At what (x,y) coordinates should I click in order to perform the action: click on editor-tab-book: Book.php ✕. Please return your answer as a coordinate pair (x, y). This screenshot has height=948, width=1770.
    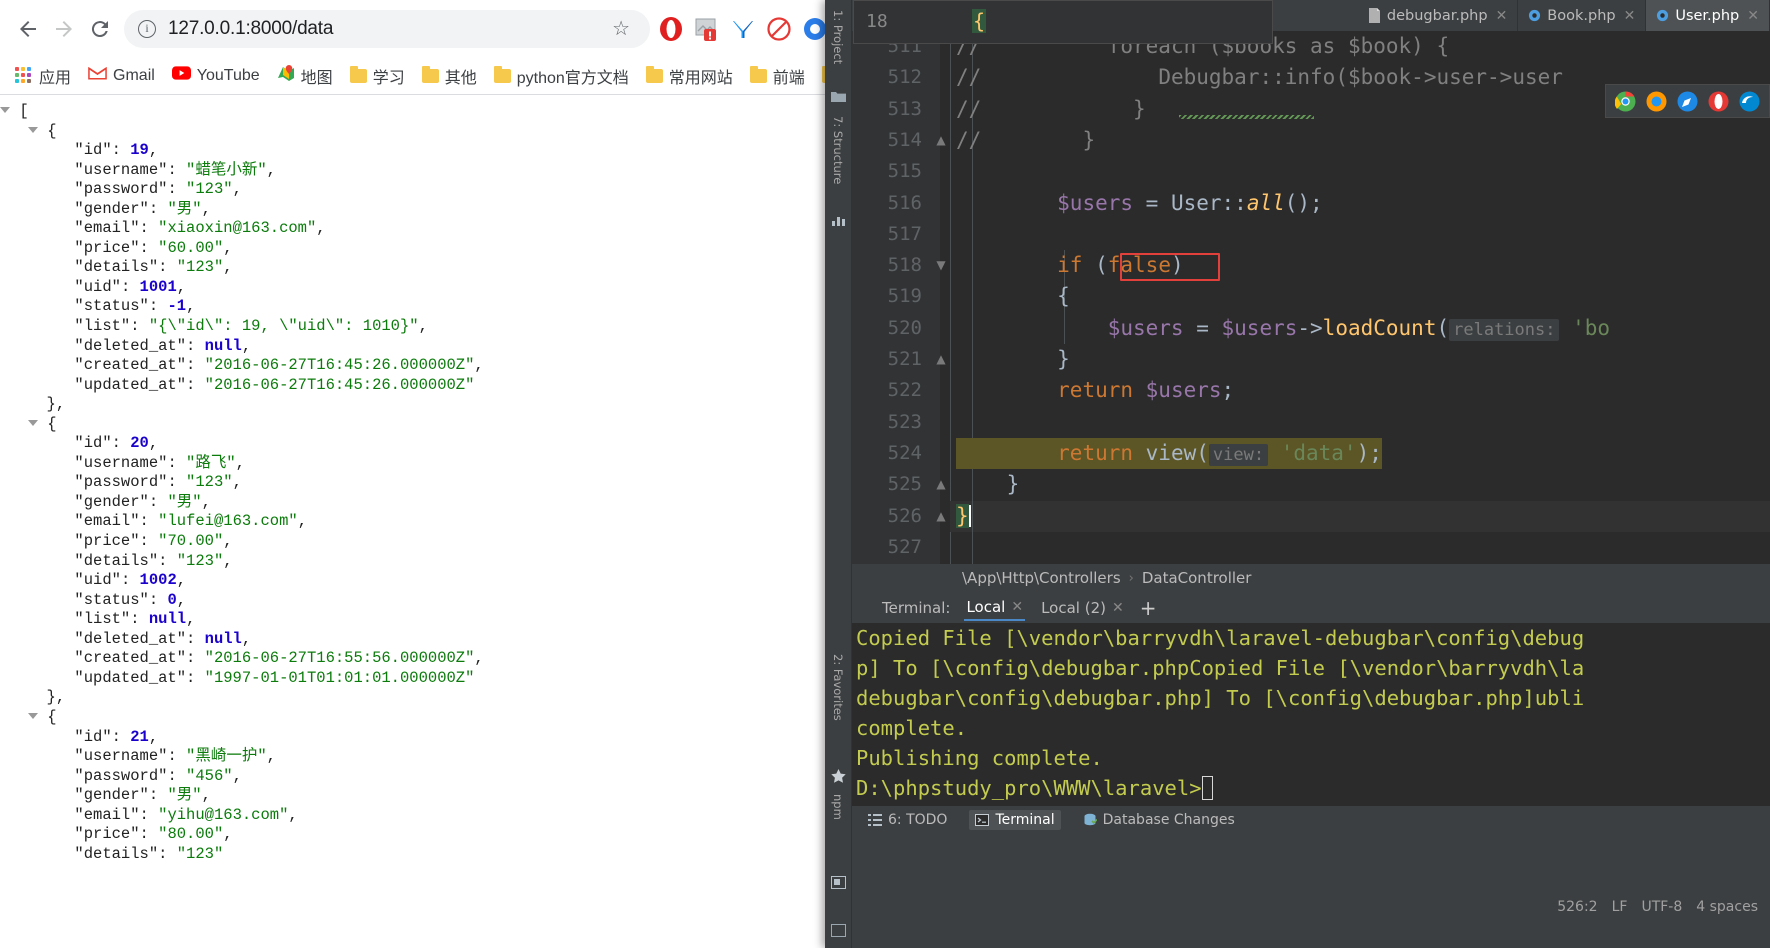
    Looking at the image, I should click on (1582, 15).